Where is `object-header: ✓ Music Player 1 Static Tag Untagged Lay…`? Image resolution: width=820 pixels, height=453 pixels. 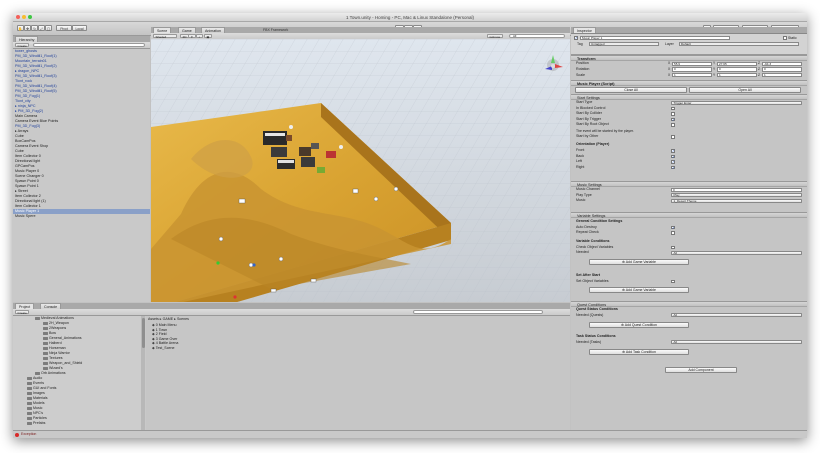
object-header: ✓ Music Player 1 Static Tag Untagged Lay… is located at coordinates (689, 44).